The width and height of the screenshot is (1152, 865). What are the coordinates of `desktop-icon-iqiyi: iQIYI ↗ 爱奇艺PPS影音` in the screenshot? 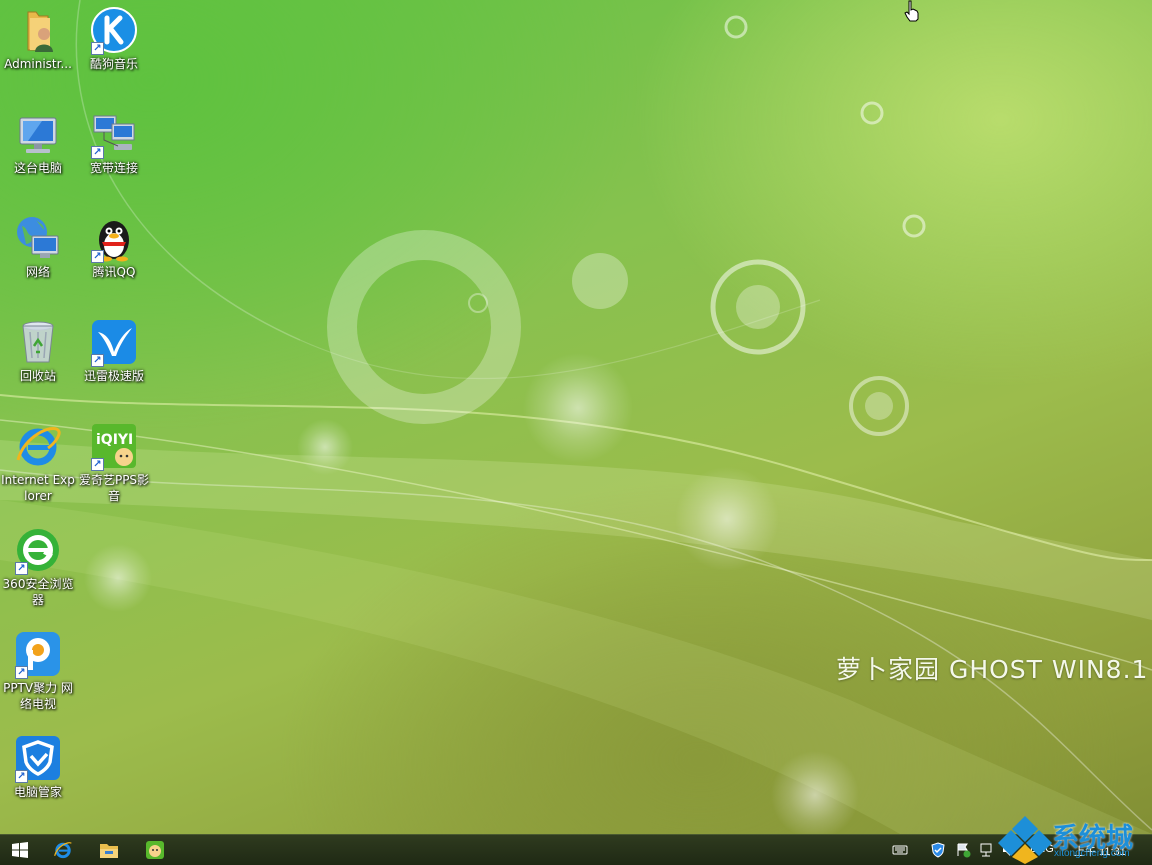 It's located at (114, 463).